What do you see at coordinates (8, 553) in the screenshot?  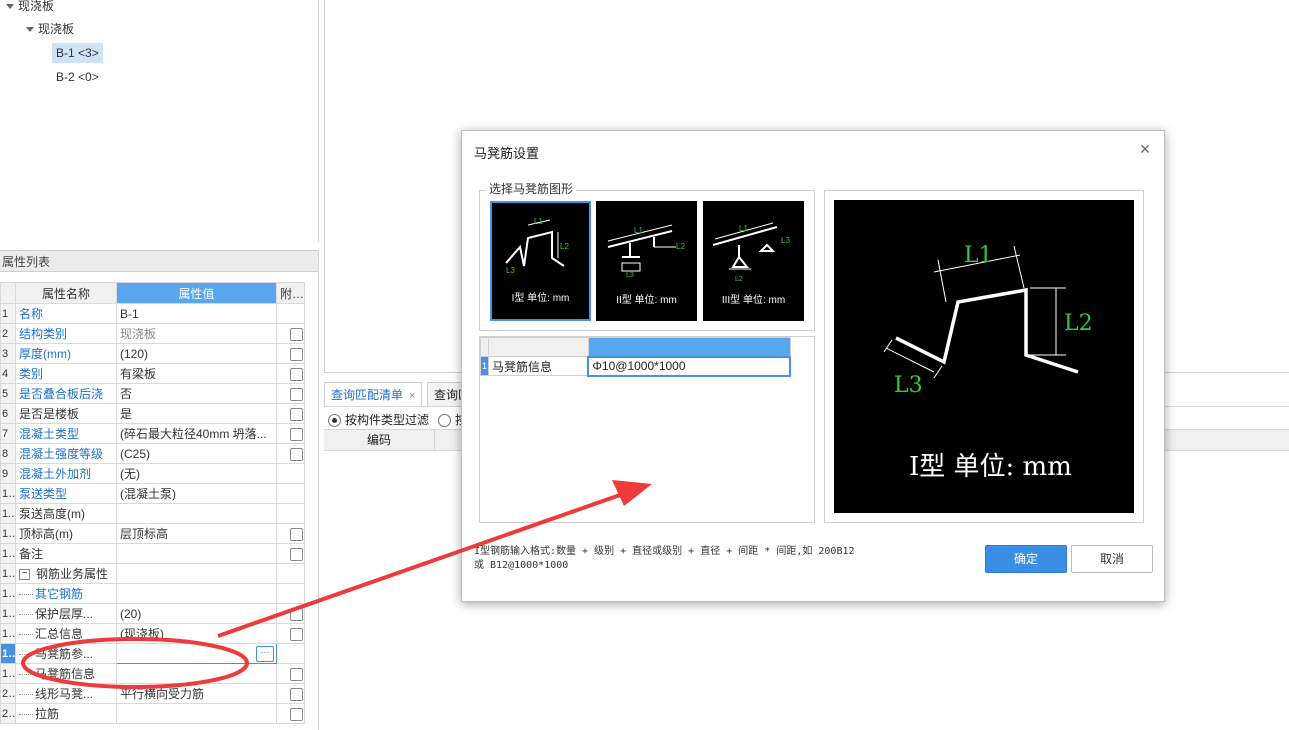 I see `row-number: 13` at bounding box center [8, 553].